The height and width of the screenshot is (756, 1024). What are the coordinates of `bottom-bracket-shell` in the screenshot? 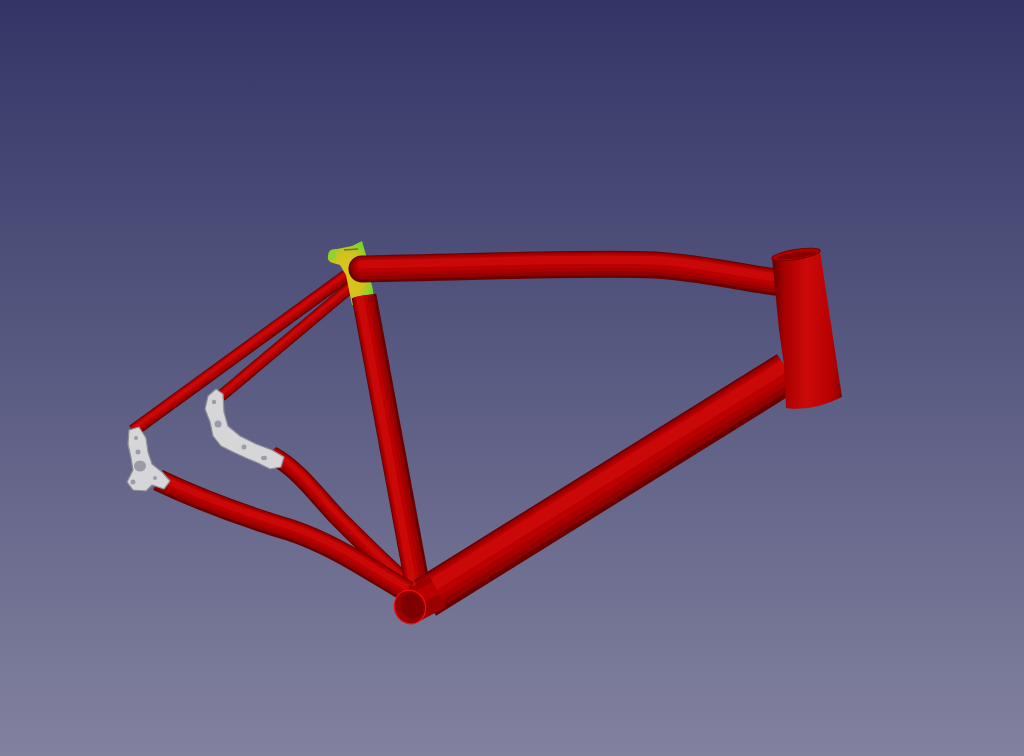 It's located at (419, 601).